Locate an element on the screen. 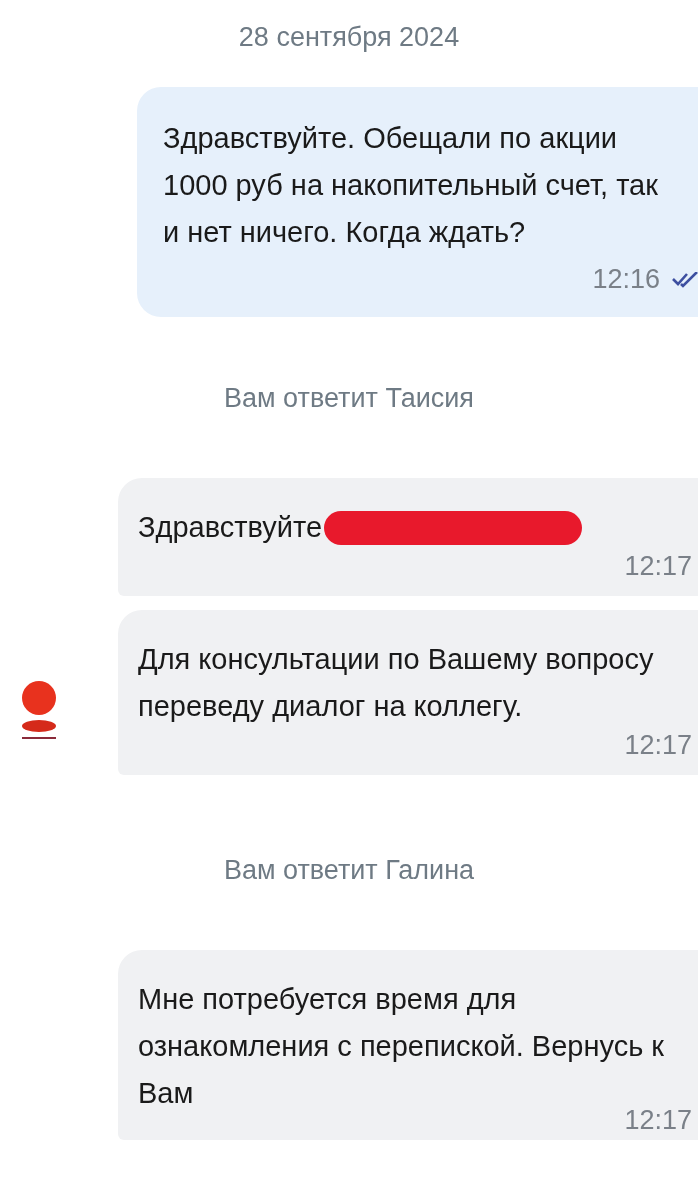 Image resolution: width=698 pixels, height=1200 pixels. agent-notice: Вам ответит Галина is located at coordinates (349, 870).